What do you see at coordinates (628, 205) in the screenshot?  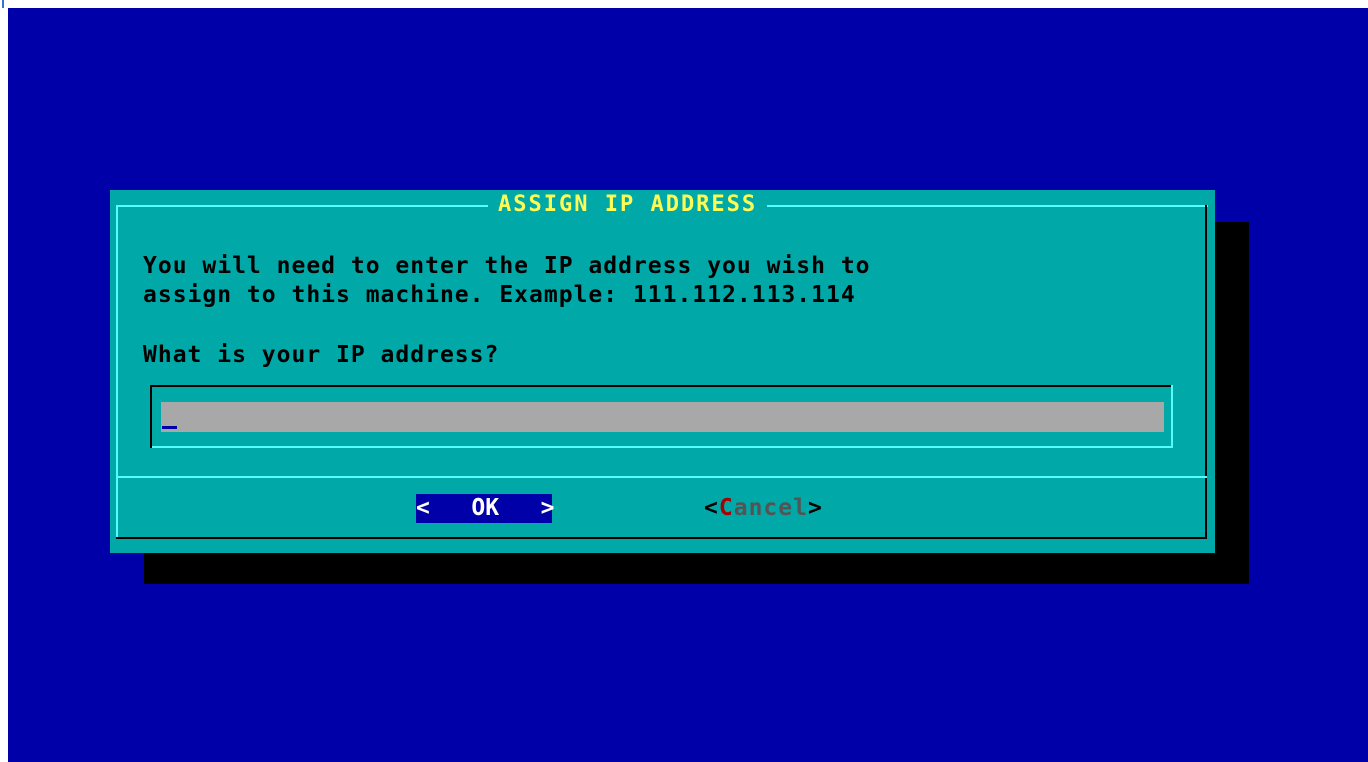 I see `dialog-title: ASSIGN IP ADDRESS` at bounding box center [628, 205].